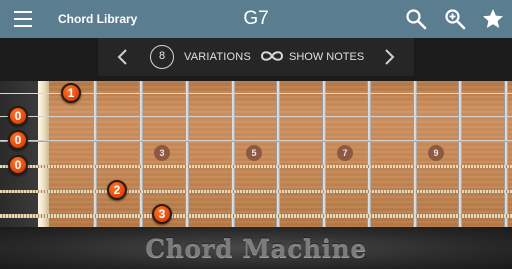 This screenshot has width=512, height=269. What do you see at coordinates (23, 19) in the screenshot?
I see `menu-icon` at bounding box center [23, 19].